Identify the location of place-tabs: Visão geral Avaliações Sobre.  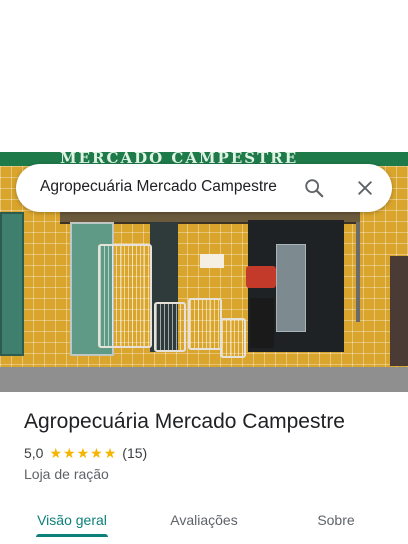
(204, 520).